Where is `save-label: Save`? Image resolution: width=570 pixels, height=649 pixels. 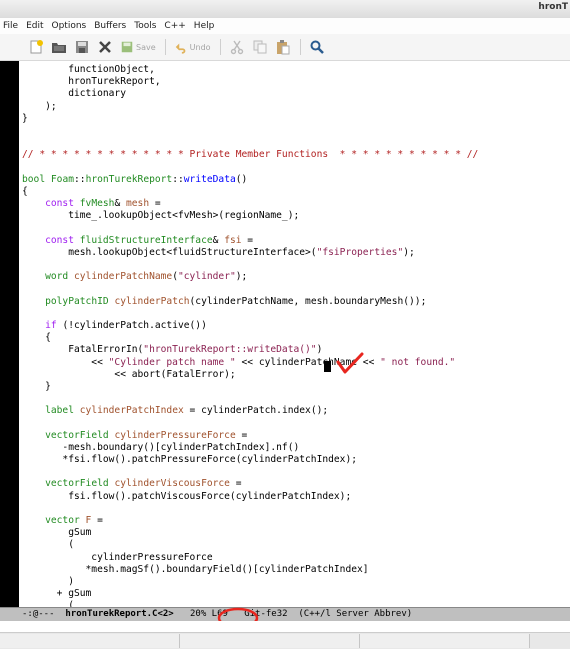
save-label: Save is located at coordinates (146, 47).